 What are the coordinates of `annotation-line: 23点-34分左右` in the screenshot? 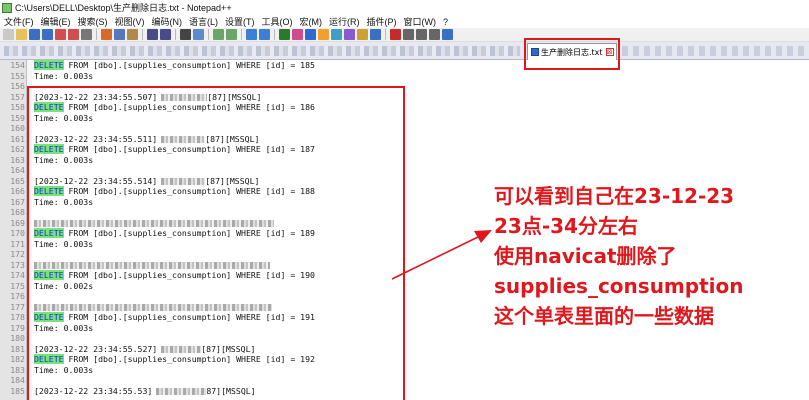 It's located at (566, 226).